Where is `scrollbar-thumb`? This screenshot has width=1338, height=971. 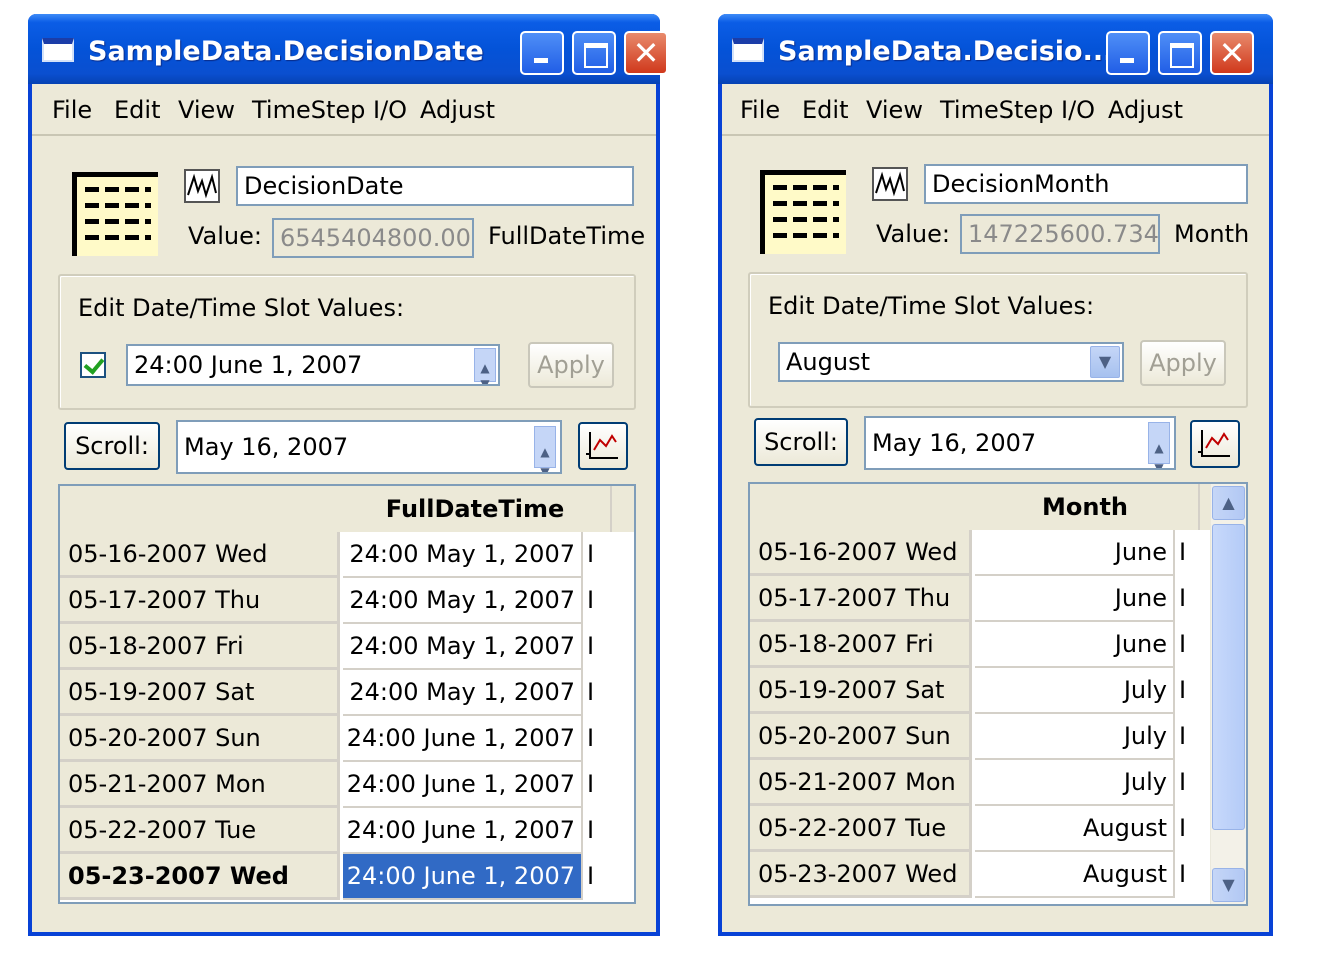 scrollbar-thumb is located at coordinates (1228, 677).